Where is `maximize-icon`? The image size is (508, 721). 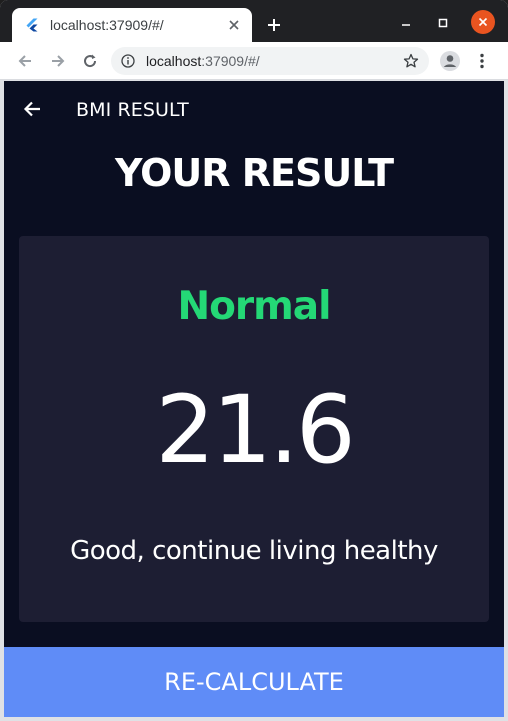 maximize-icon is located at coordinates (443, 23).